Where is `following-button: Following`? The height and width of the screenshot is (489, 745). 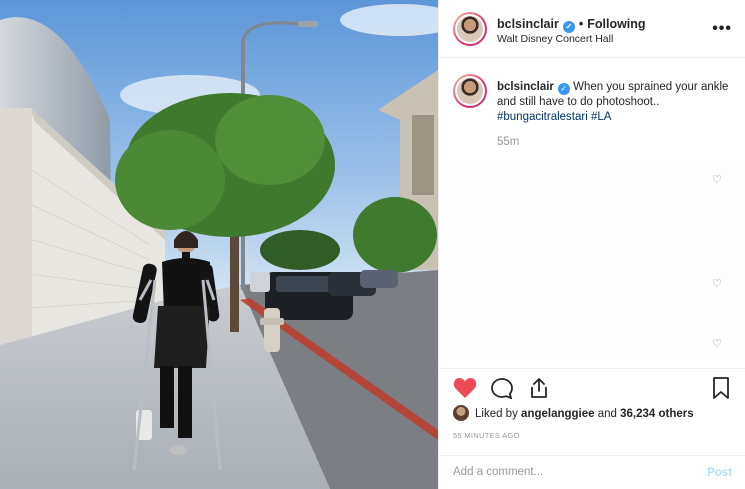
following-button: Following is located at coordinates (616, 24).